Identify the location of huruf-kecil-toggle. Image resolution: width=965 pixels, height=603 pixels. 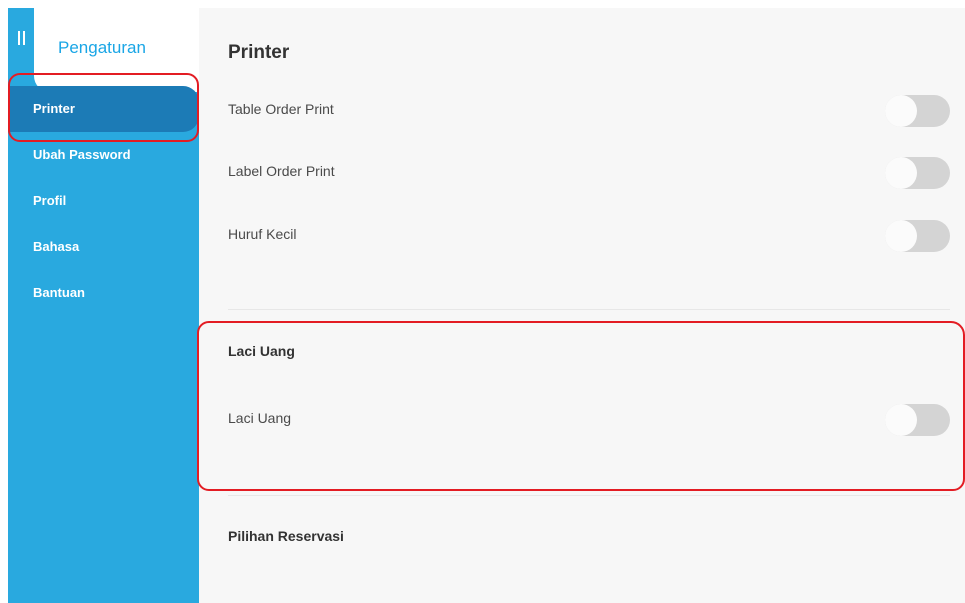
(917, 236).